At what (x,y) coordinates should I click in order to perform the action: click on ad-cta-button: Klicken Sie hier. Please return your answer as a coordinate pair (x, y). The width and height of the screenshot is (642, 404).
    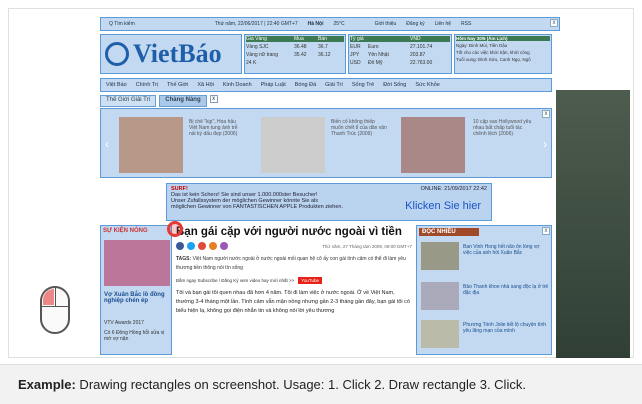
    Looking at the image, I should click on (443, 206).